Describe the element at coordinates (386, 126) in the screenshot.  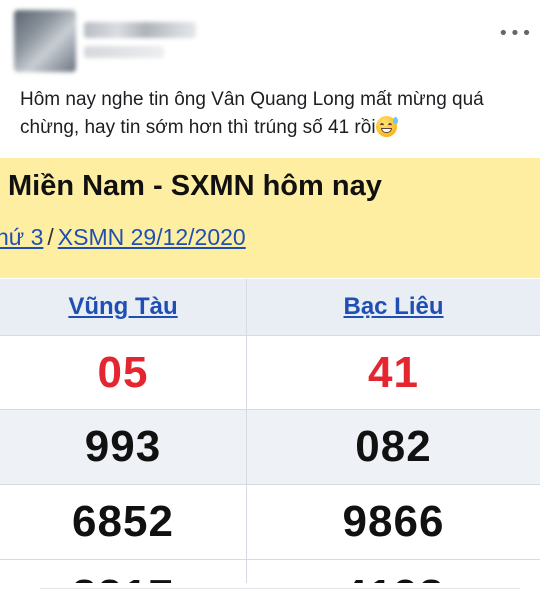
I see `sweat-smile-emoji-icon` at that location.